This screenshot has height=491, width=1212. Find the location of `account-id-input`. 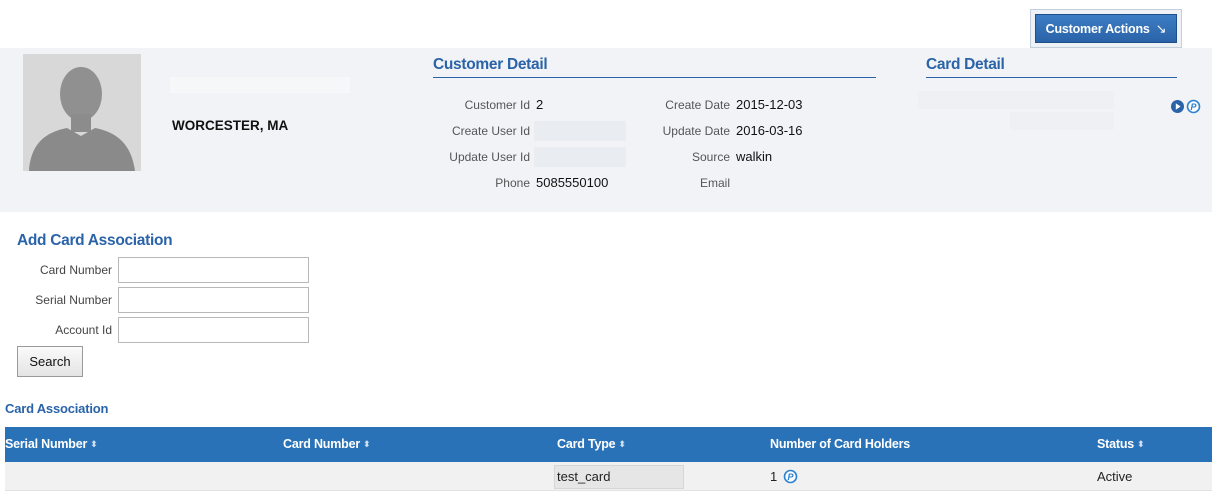

account-id-input is located at coordinates (213, 330).